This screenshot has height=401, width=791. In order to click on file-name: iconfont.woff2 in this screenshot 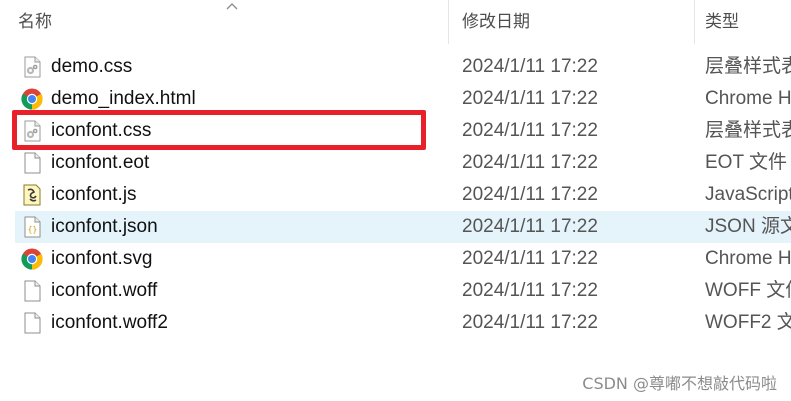, I will do `click(109, 323)`.